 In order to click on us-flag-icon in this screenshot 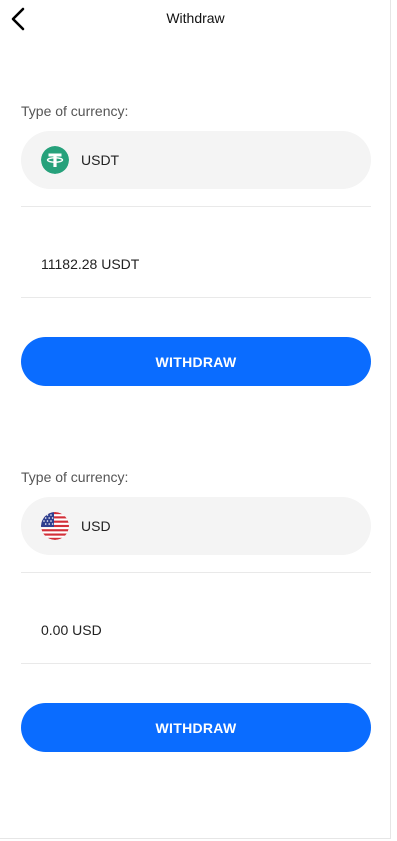, I will do `click(55, 526)`.